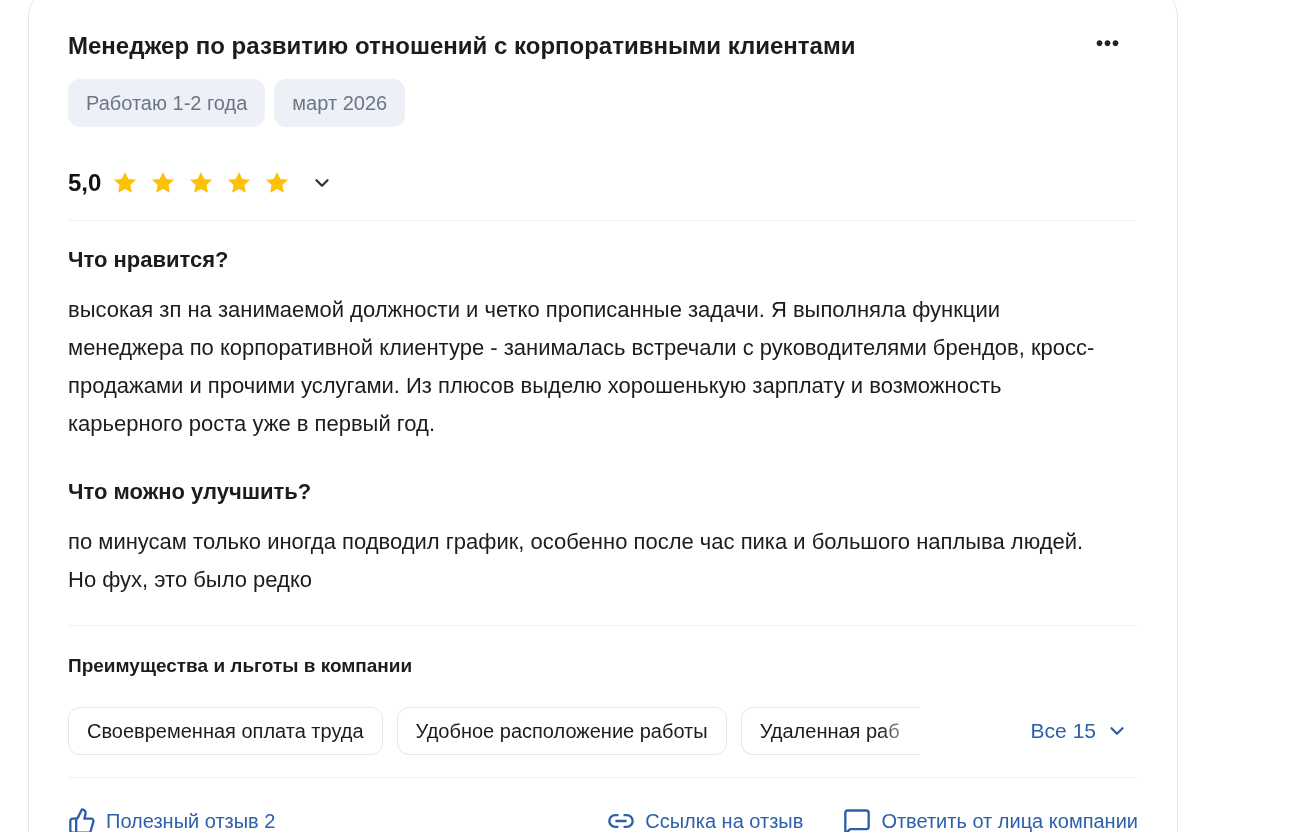  Describe the element at coordinates (857, 819) in the screenshot. I see `chat-icon` at that location.